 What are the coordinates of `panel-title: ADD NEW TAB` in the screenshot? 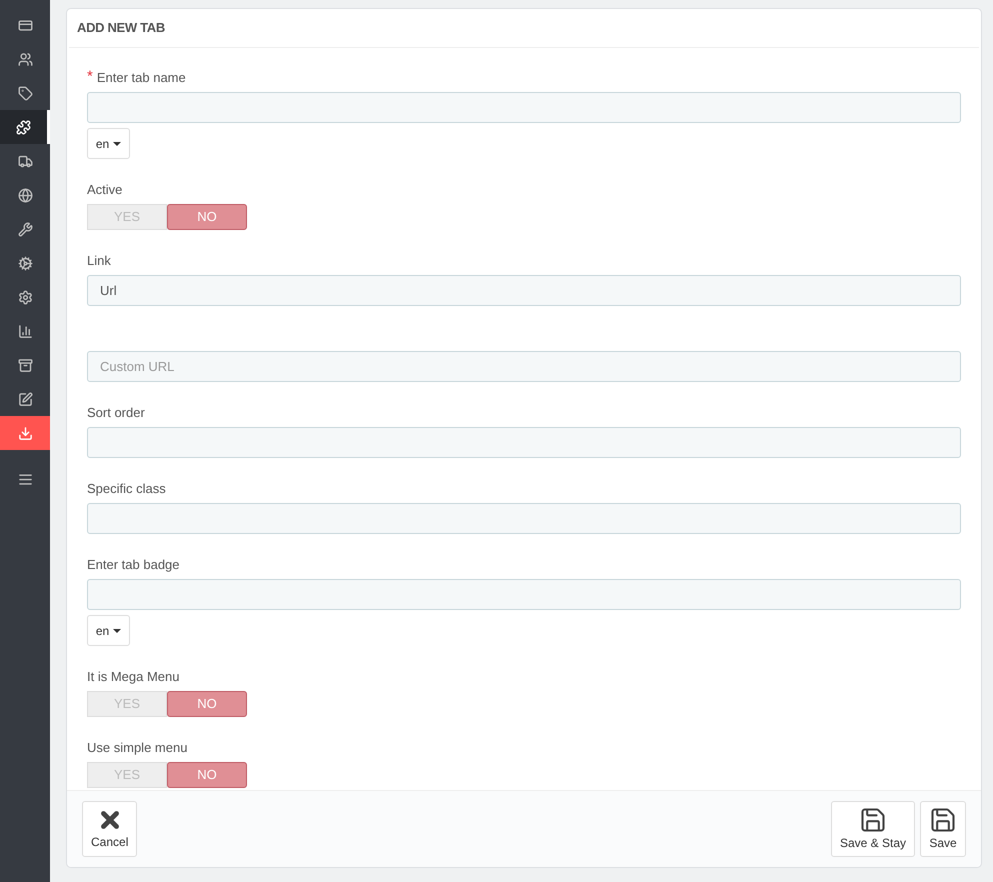 It's located at (121, 27).